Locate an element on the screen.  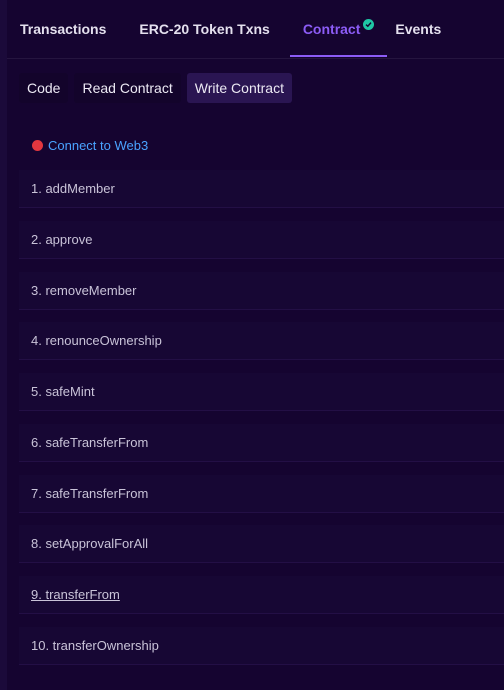
function-row-approve: 2. approve is located at coordinates (261, 239).